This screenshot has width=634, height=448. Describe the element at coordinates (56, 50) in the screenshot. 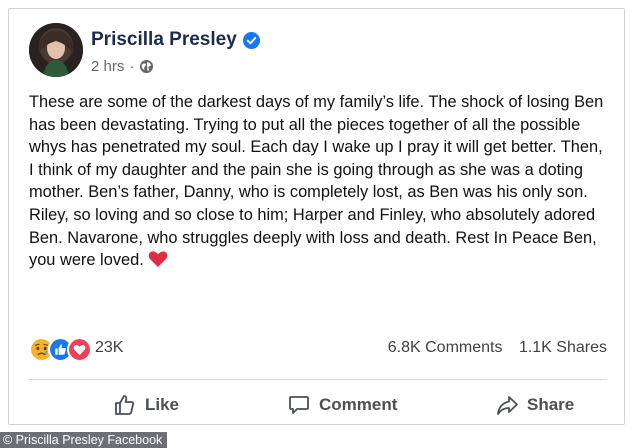

I see `avatar` at that location.